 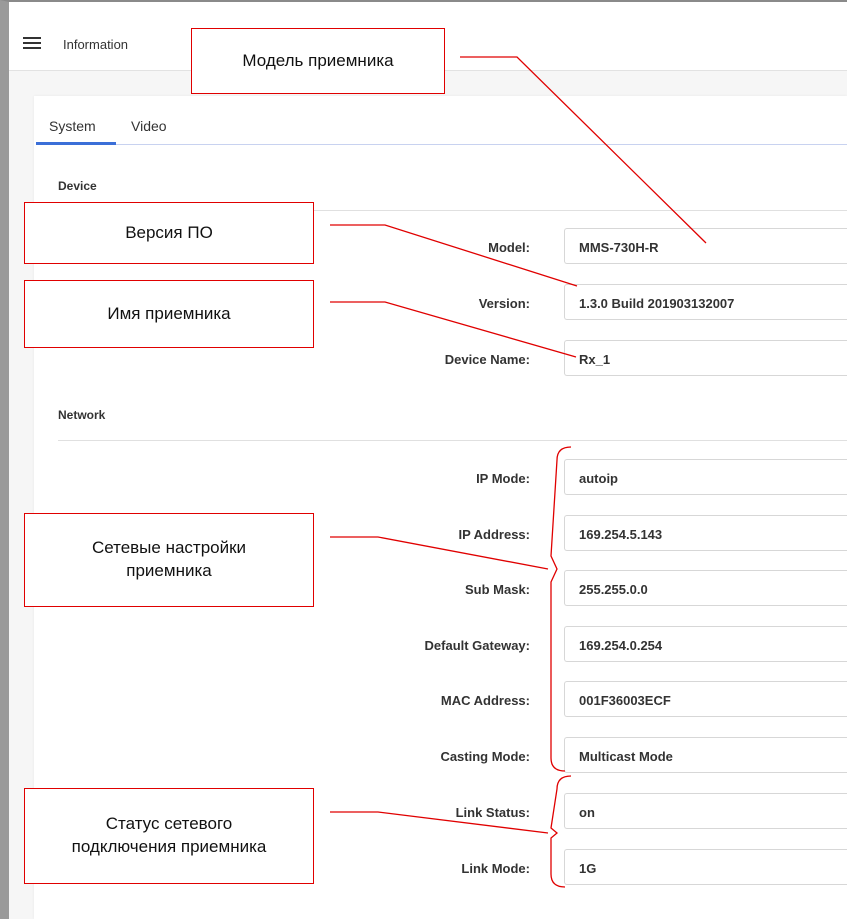 I want to click on leader-line-version, so click(x=454, y=255).